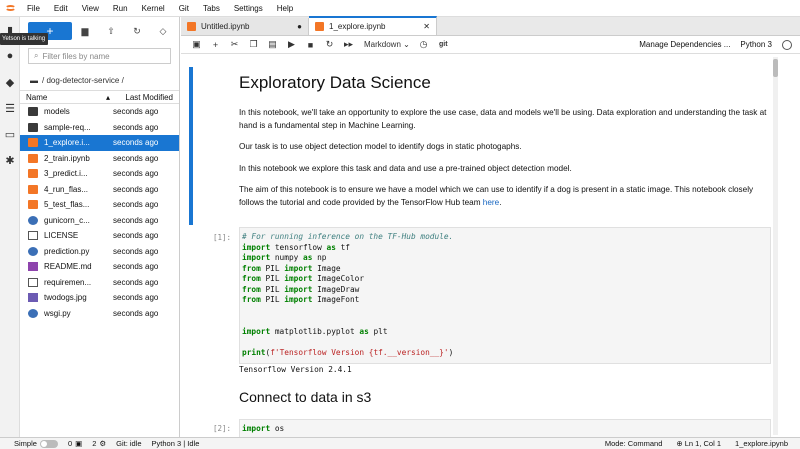  What do you see at coordinates (253, 44) in the screenshot?
I see `copy-icon: ❐` at bounding box center [253, 44].